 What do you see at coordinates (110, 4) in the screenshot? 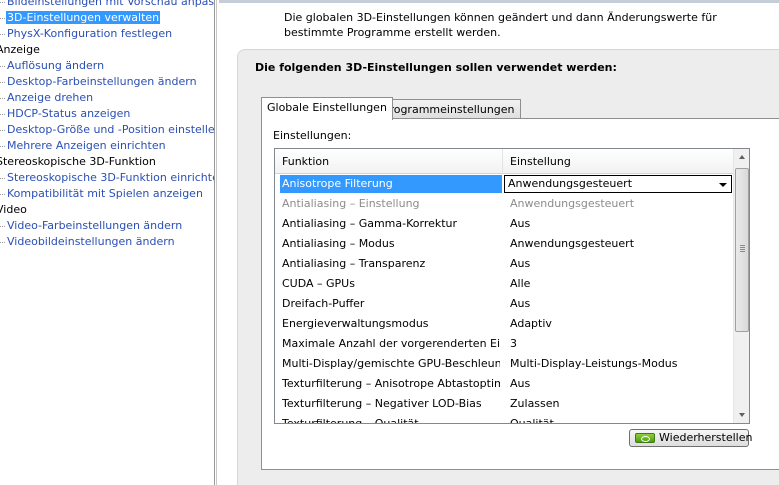
I see `tree-item-label: Bildeinstellungen mit Vorschau anpassen` at bounding box center [110, 4].